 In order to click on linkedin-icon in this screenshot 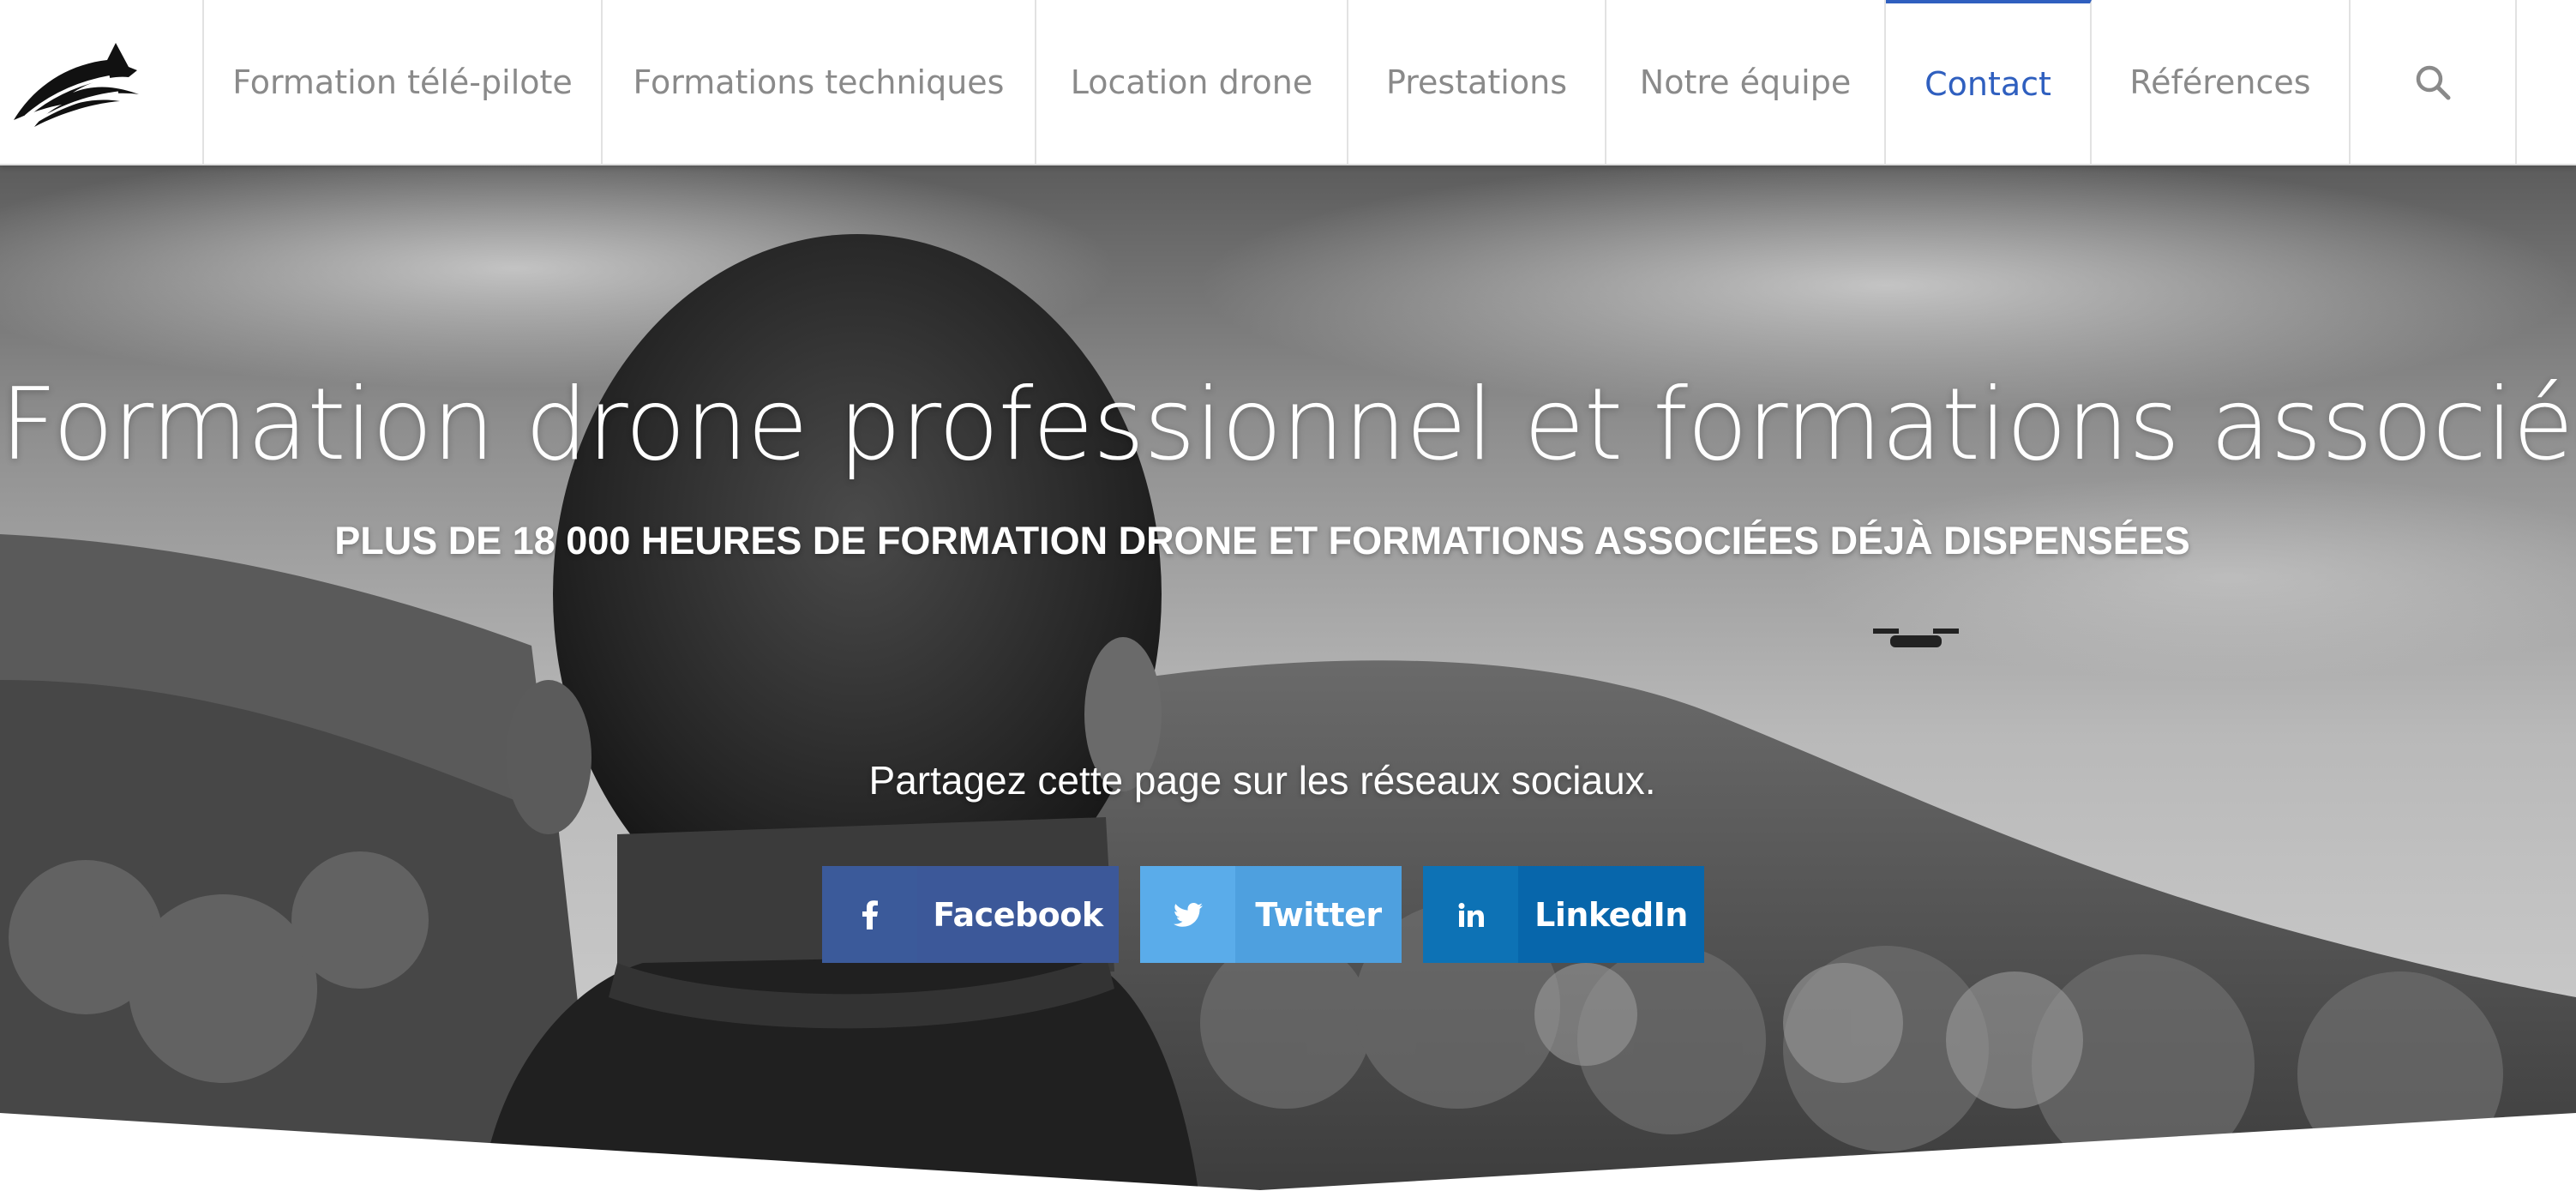, I will do `click(1470, 914)`.